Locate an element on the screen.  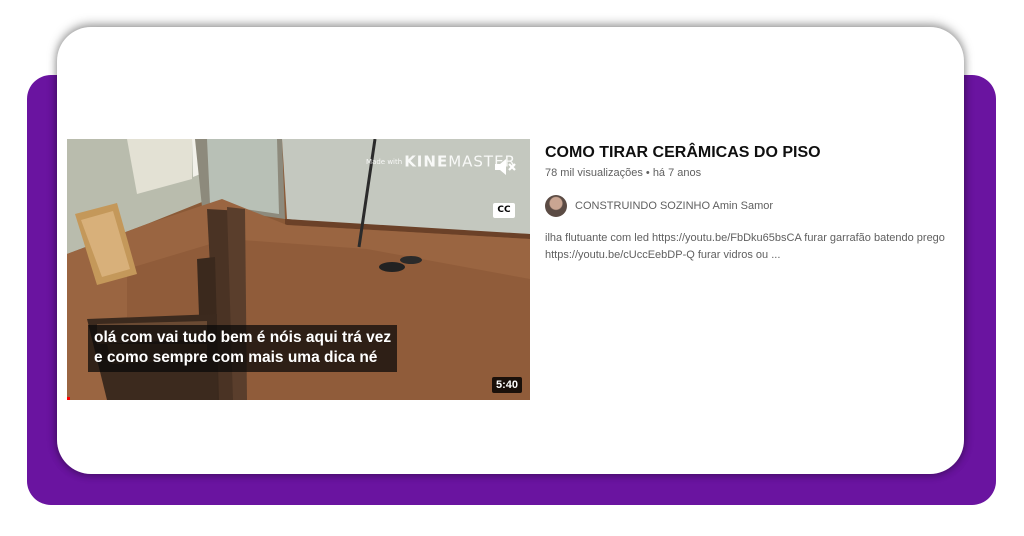
watch-progress-bar is located at coordinates (68, 398).